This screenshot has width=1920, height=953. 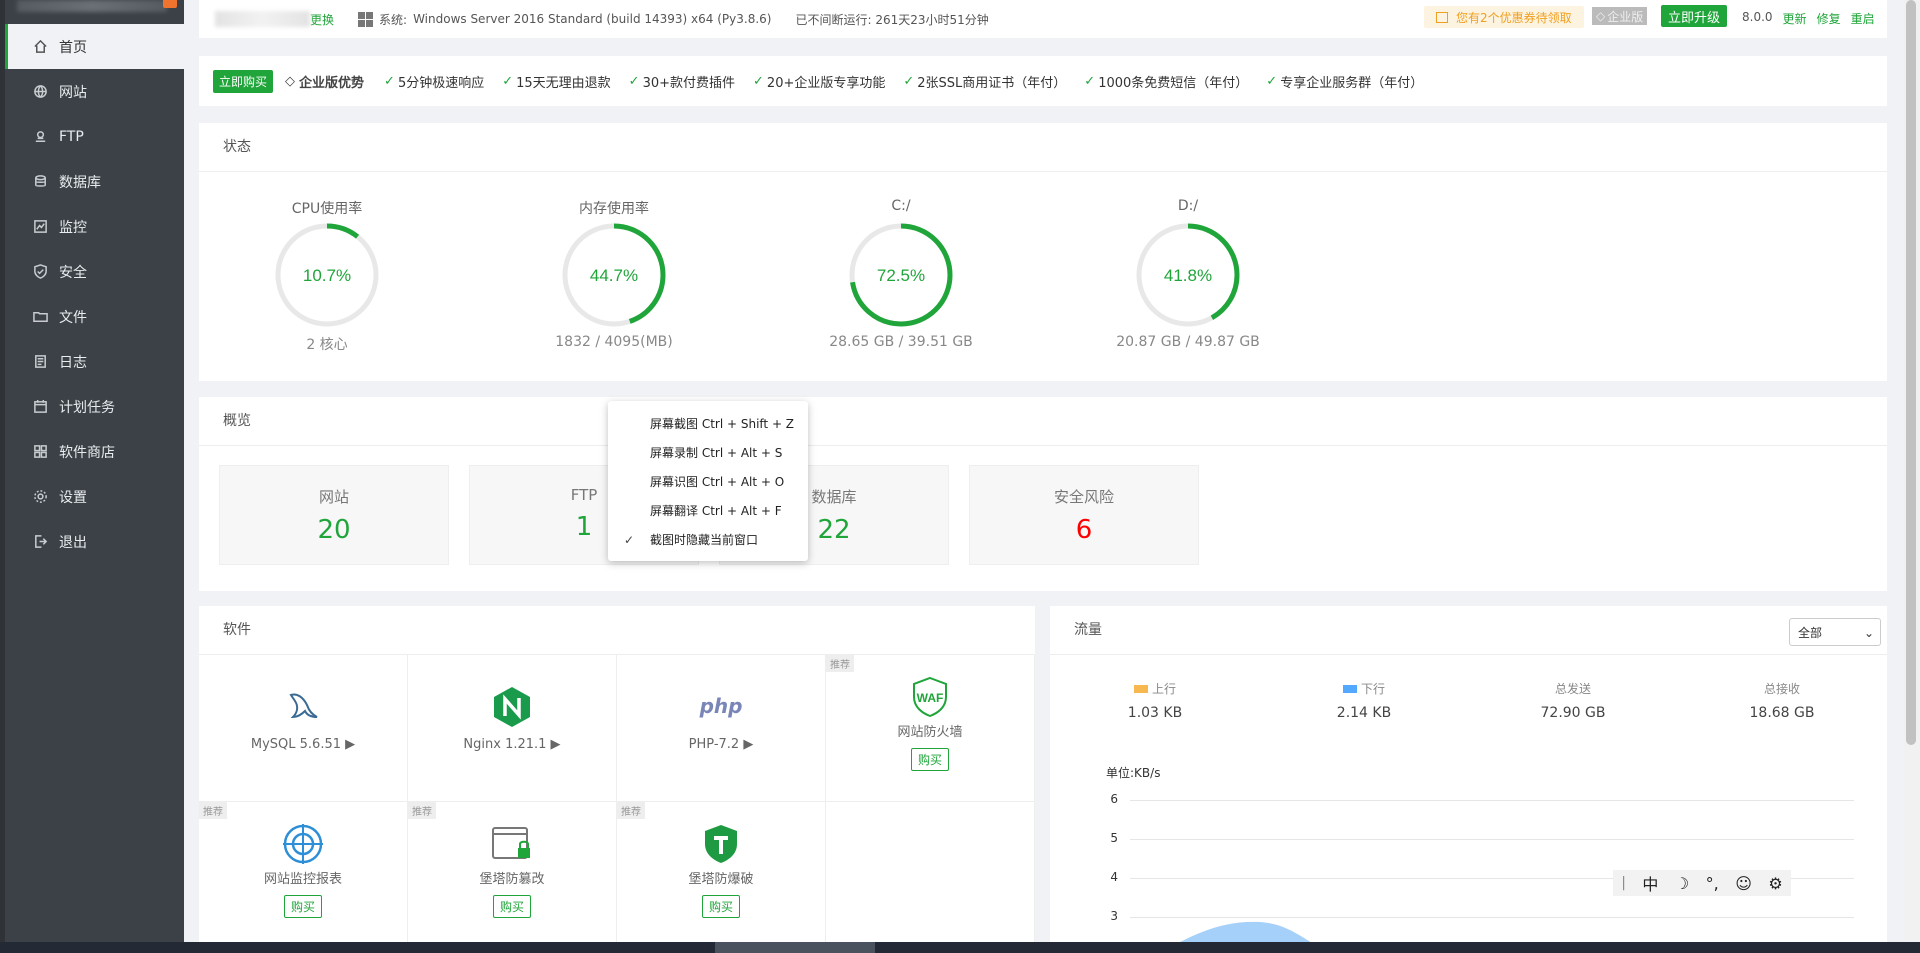 What do you see at coordinates (1829, 18) in the screenshot?
I see `repair-link: 修复` at bounding box center [1829, 18].